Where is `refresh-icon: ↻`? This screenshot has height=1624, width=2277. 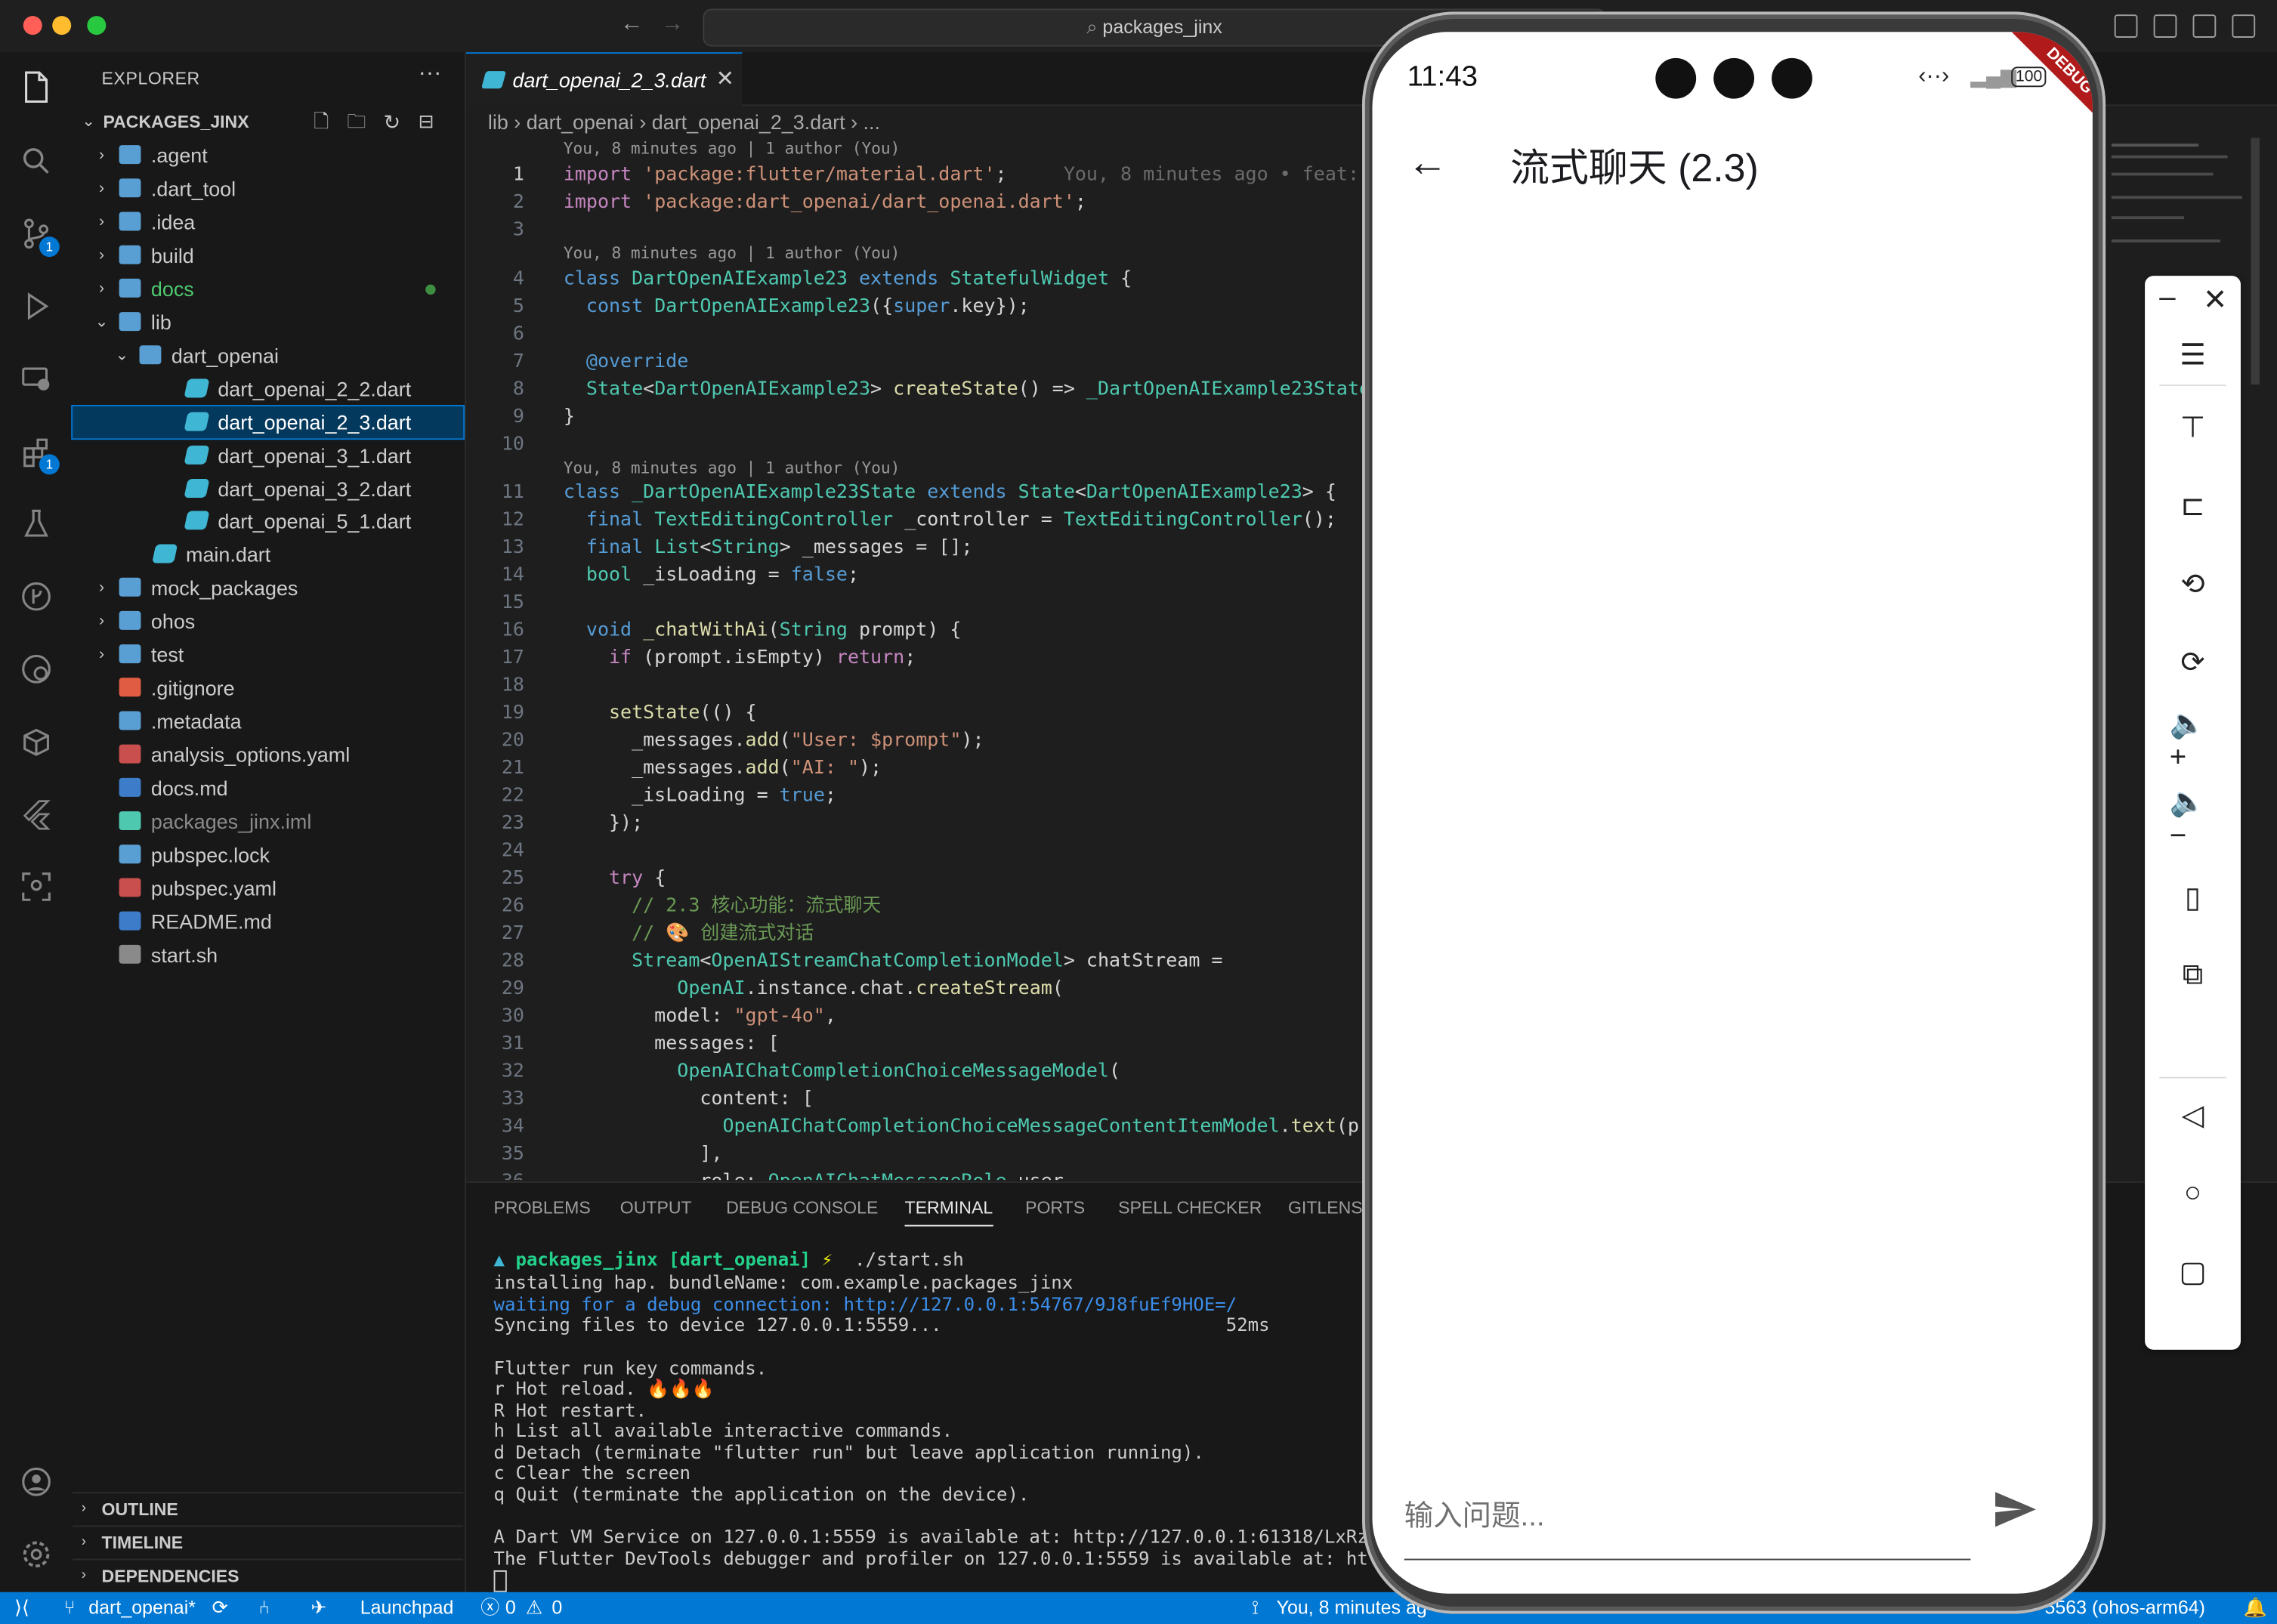 refresh-icon: ↻ is located at coordinates (392, 121).